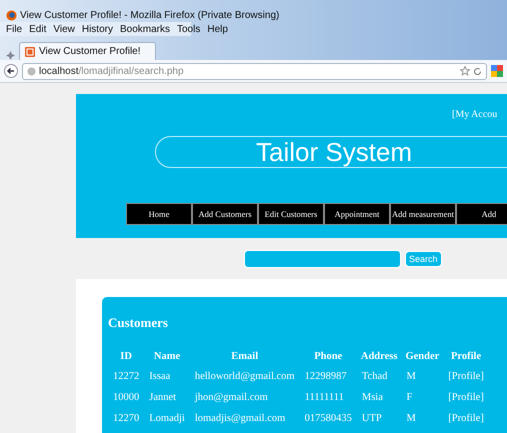 This screenshot has height=433, width=507. What do you see at coordinates (245, 357) in the screenshot?
I see `column-header: Email` at bounding box center [245, 357].